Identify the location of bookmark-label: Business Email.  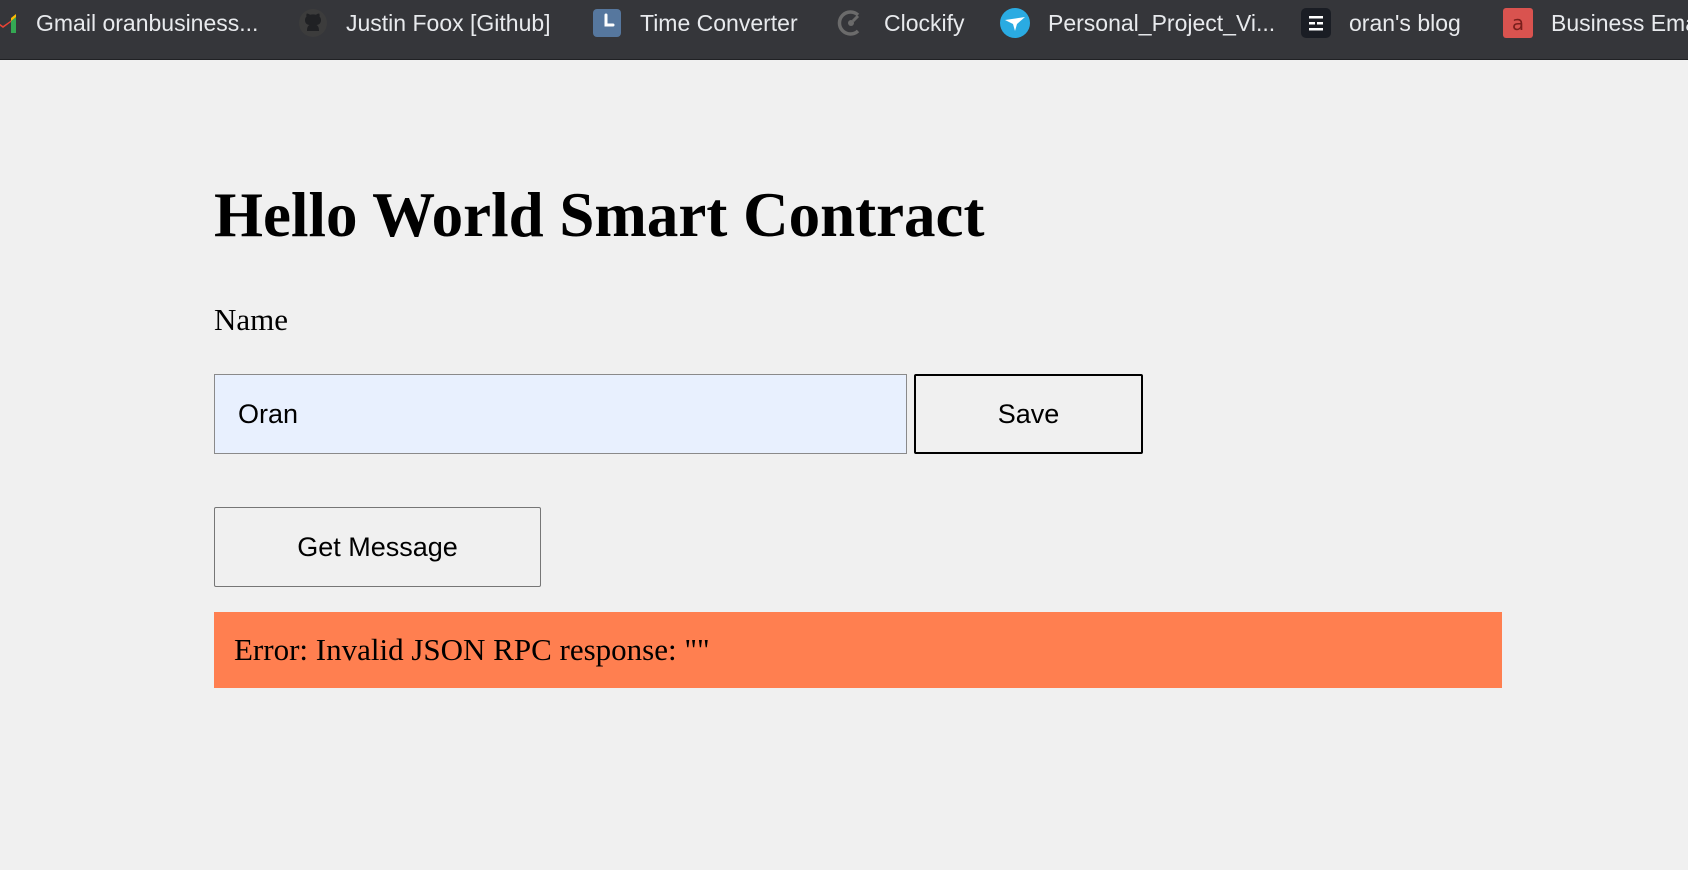
(1619, 22).